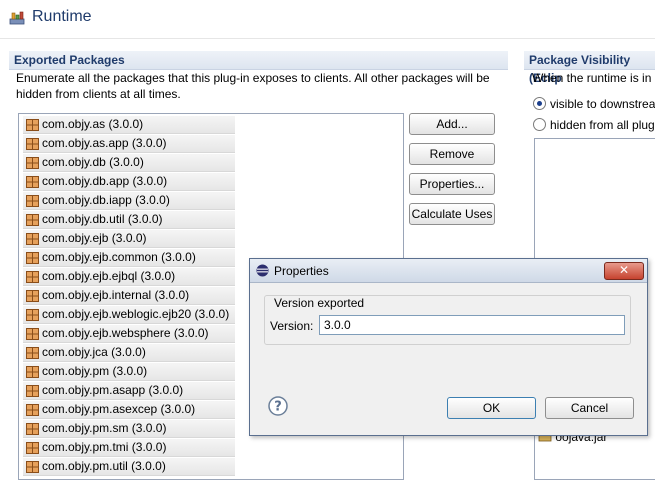  I want to click on package-label: com.objy.db (3.0.0), so click(93, 162).